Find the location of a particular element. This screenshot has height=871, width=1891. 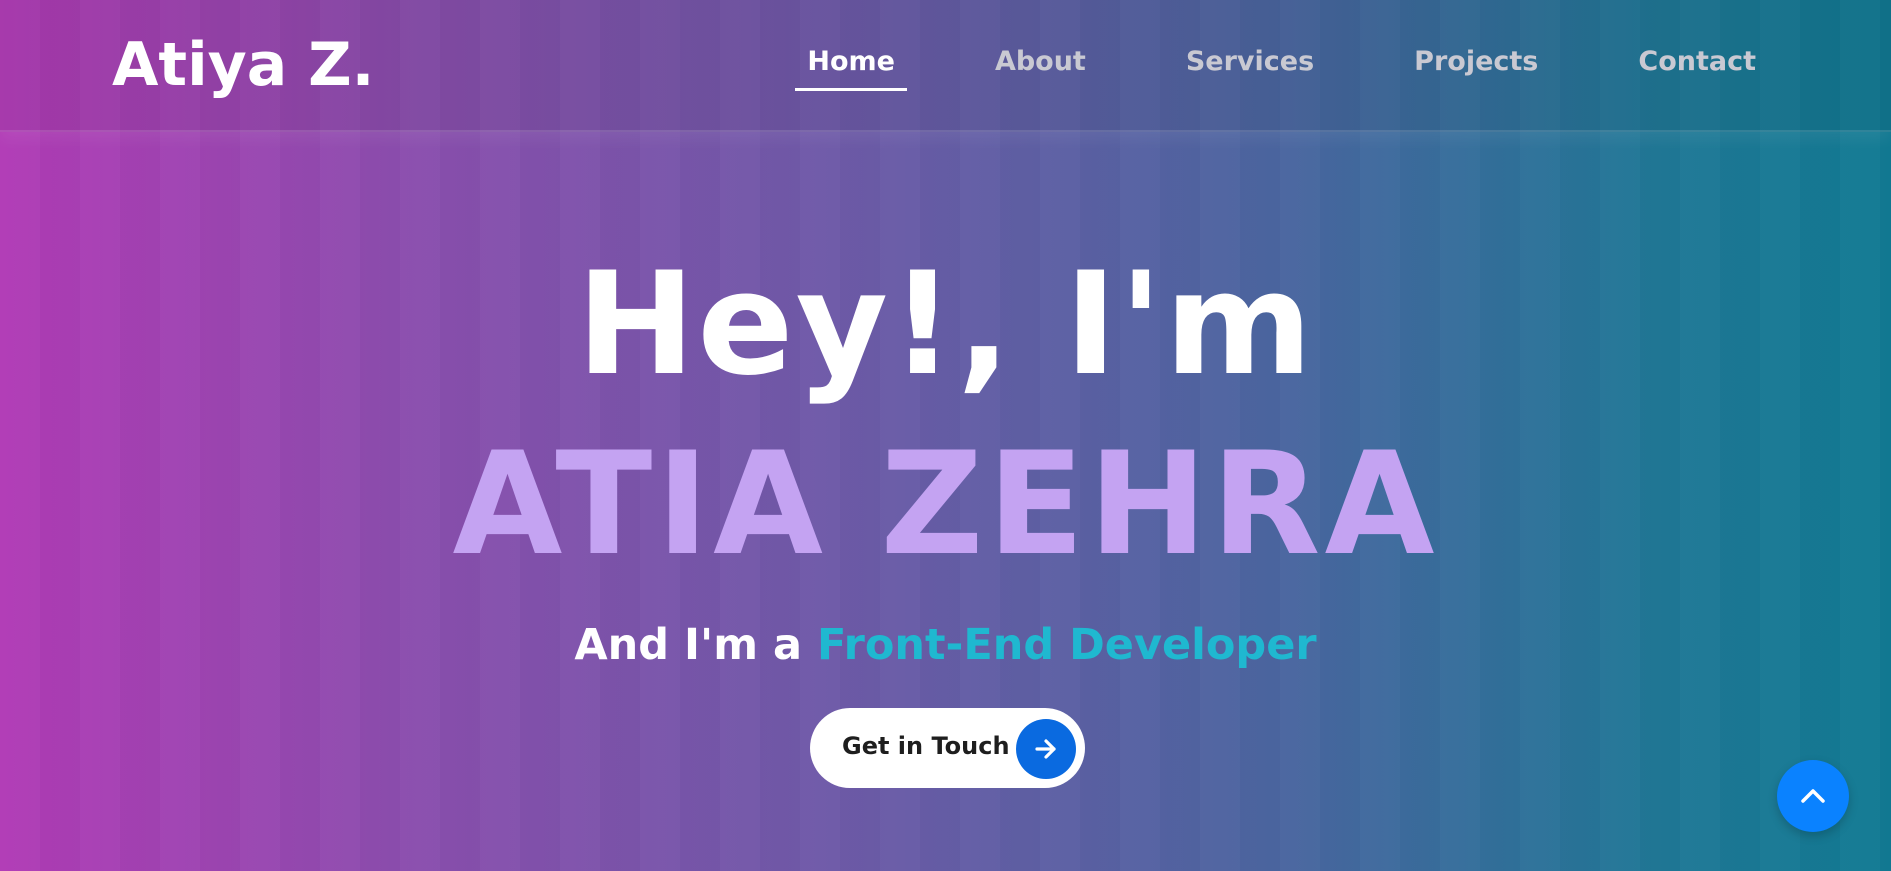

get-in-touch-button: Get in Touch is located at coordinates (947, 748).